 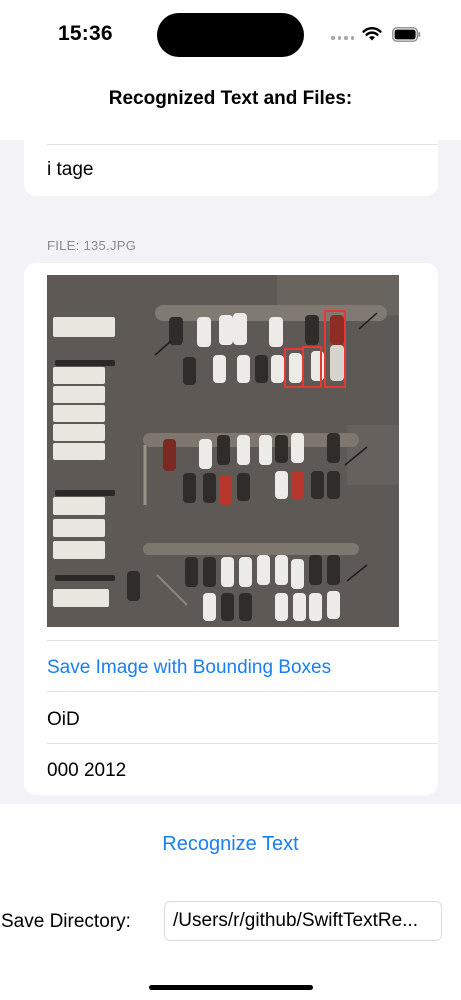 I want to click on status-time: 15:36, so click(x=85, y=33).